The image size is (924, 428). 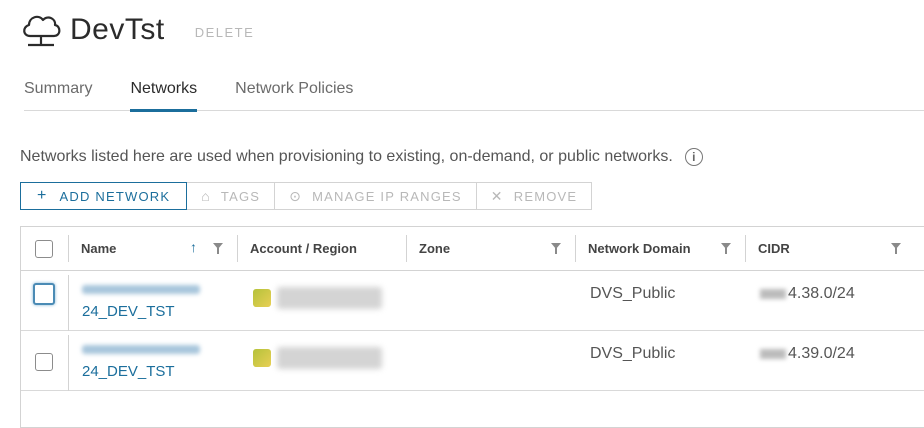 I want to click on column-header-account-region: Account / Region, so click(x=321, y=248).